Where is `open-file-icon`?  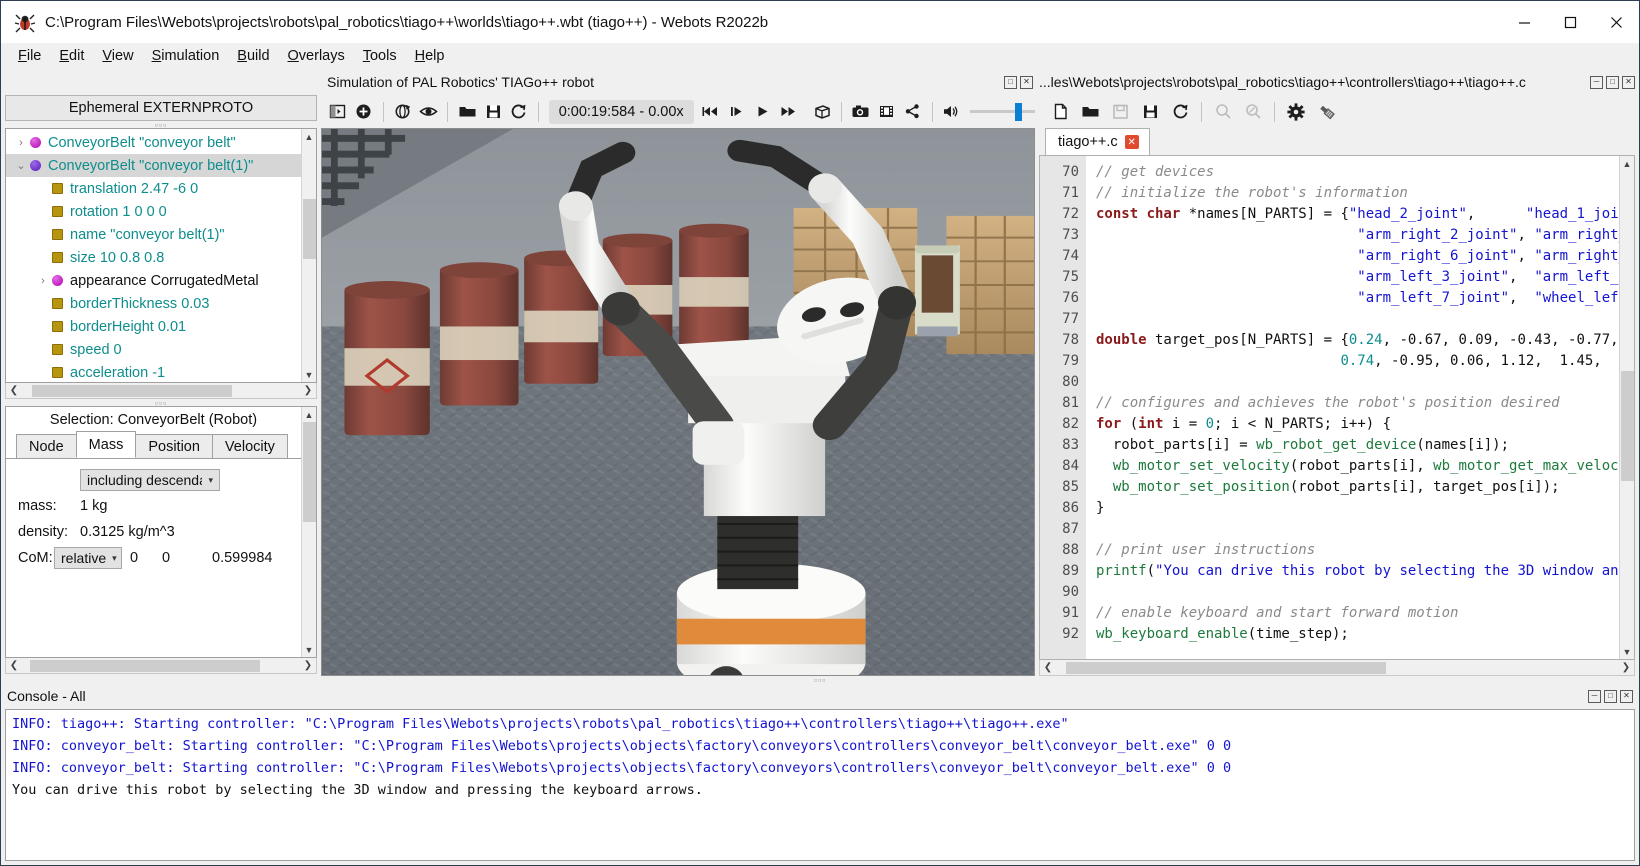 open-file-icon is located at coordinates (1090, 112).